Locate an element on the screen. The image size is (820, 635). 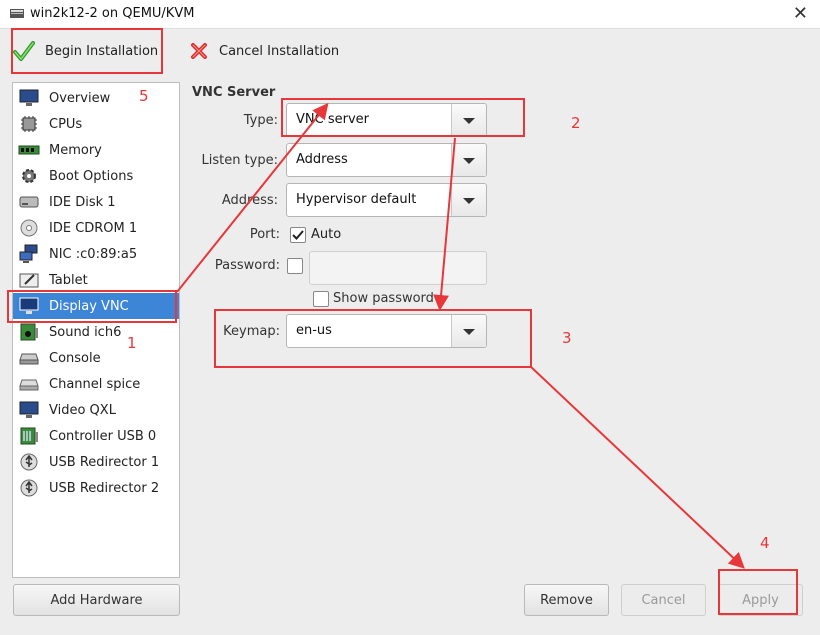
sidebar-item-console: Console is located at coordinates (96, 358).